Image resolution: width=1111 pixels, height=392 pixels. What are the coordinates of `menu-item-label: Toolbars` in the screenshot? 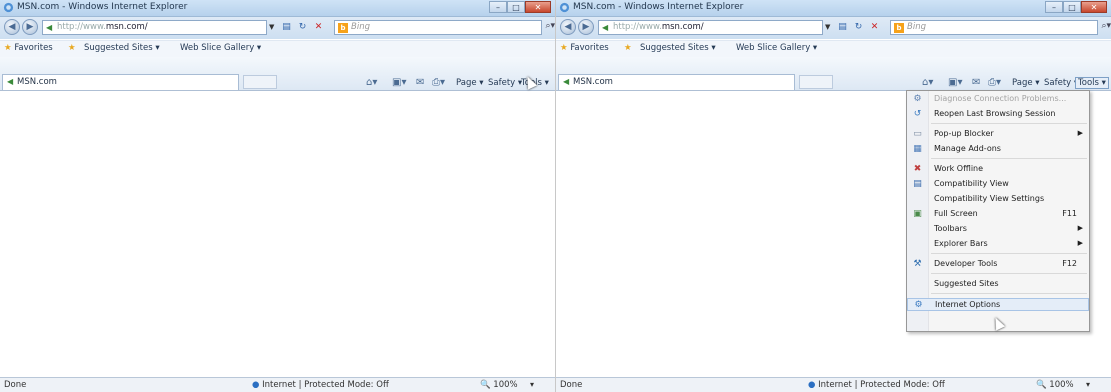 It's located at (950, 228).